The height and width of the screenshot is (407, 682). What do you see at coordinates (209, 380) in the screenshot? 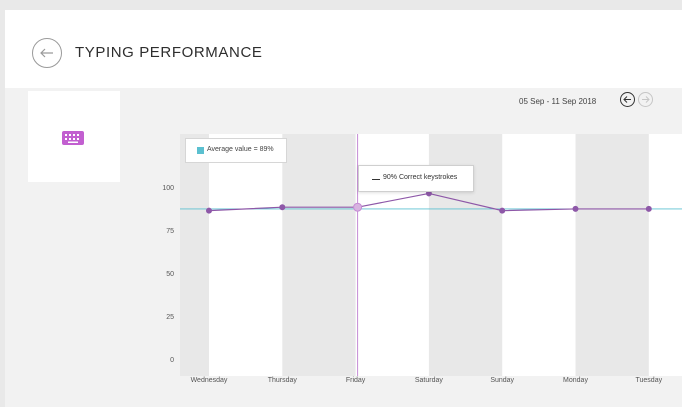
I see `x-tick-label: Wednesday` at bounding box center [209, 380].